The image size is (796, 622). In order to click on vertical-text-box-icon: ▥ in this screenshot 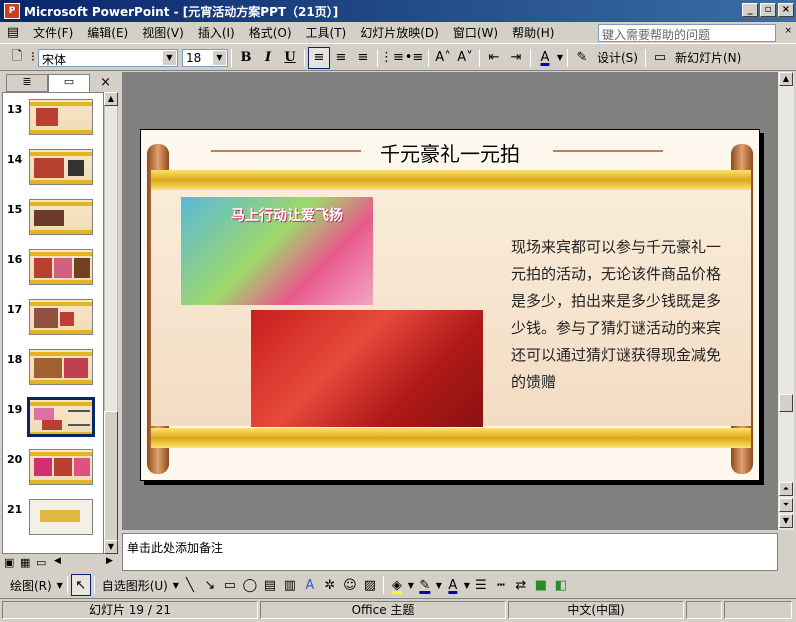, I will do `click(290, 585)`.